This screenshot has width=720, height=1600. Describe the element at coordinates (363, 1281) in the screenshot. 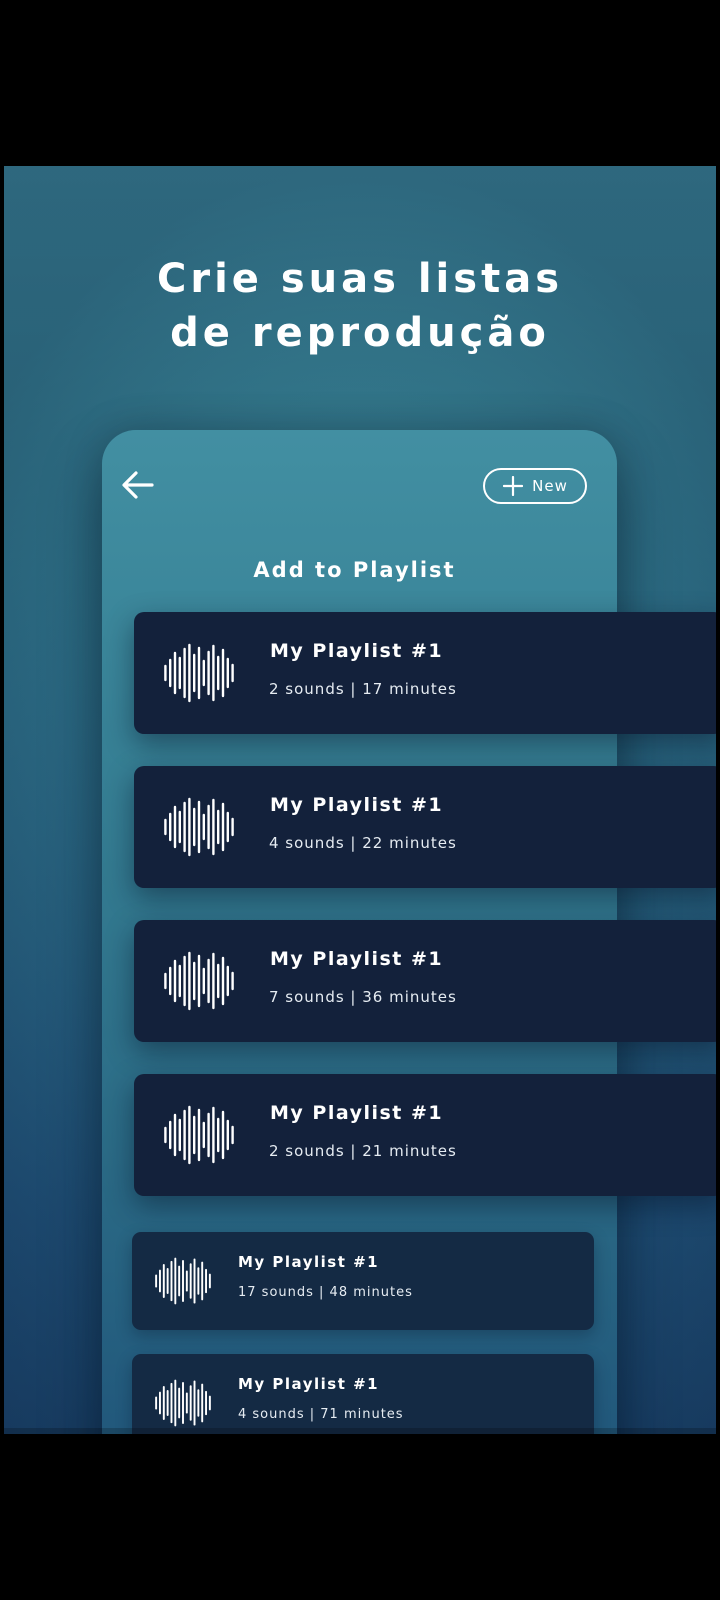

I see `playlist-card: My Playlist #1 17 sounds | 48 minutes` at that location.